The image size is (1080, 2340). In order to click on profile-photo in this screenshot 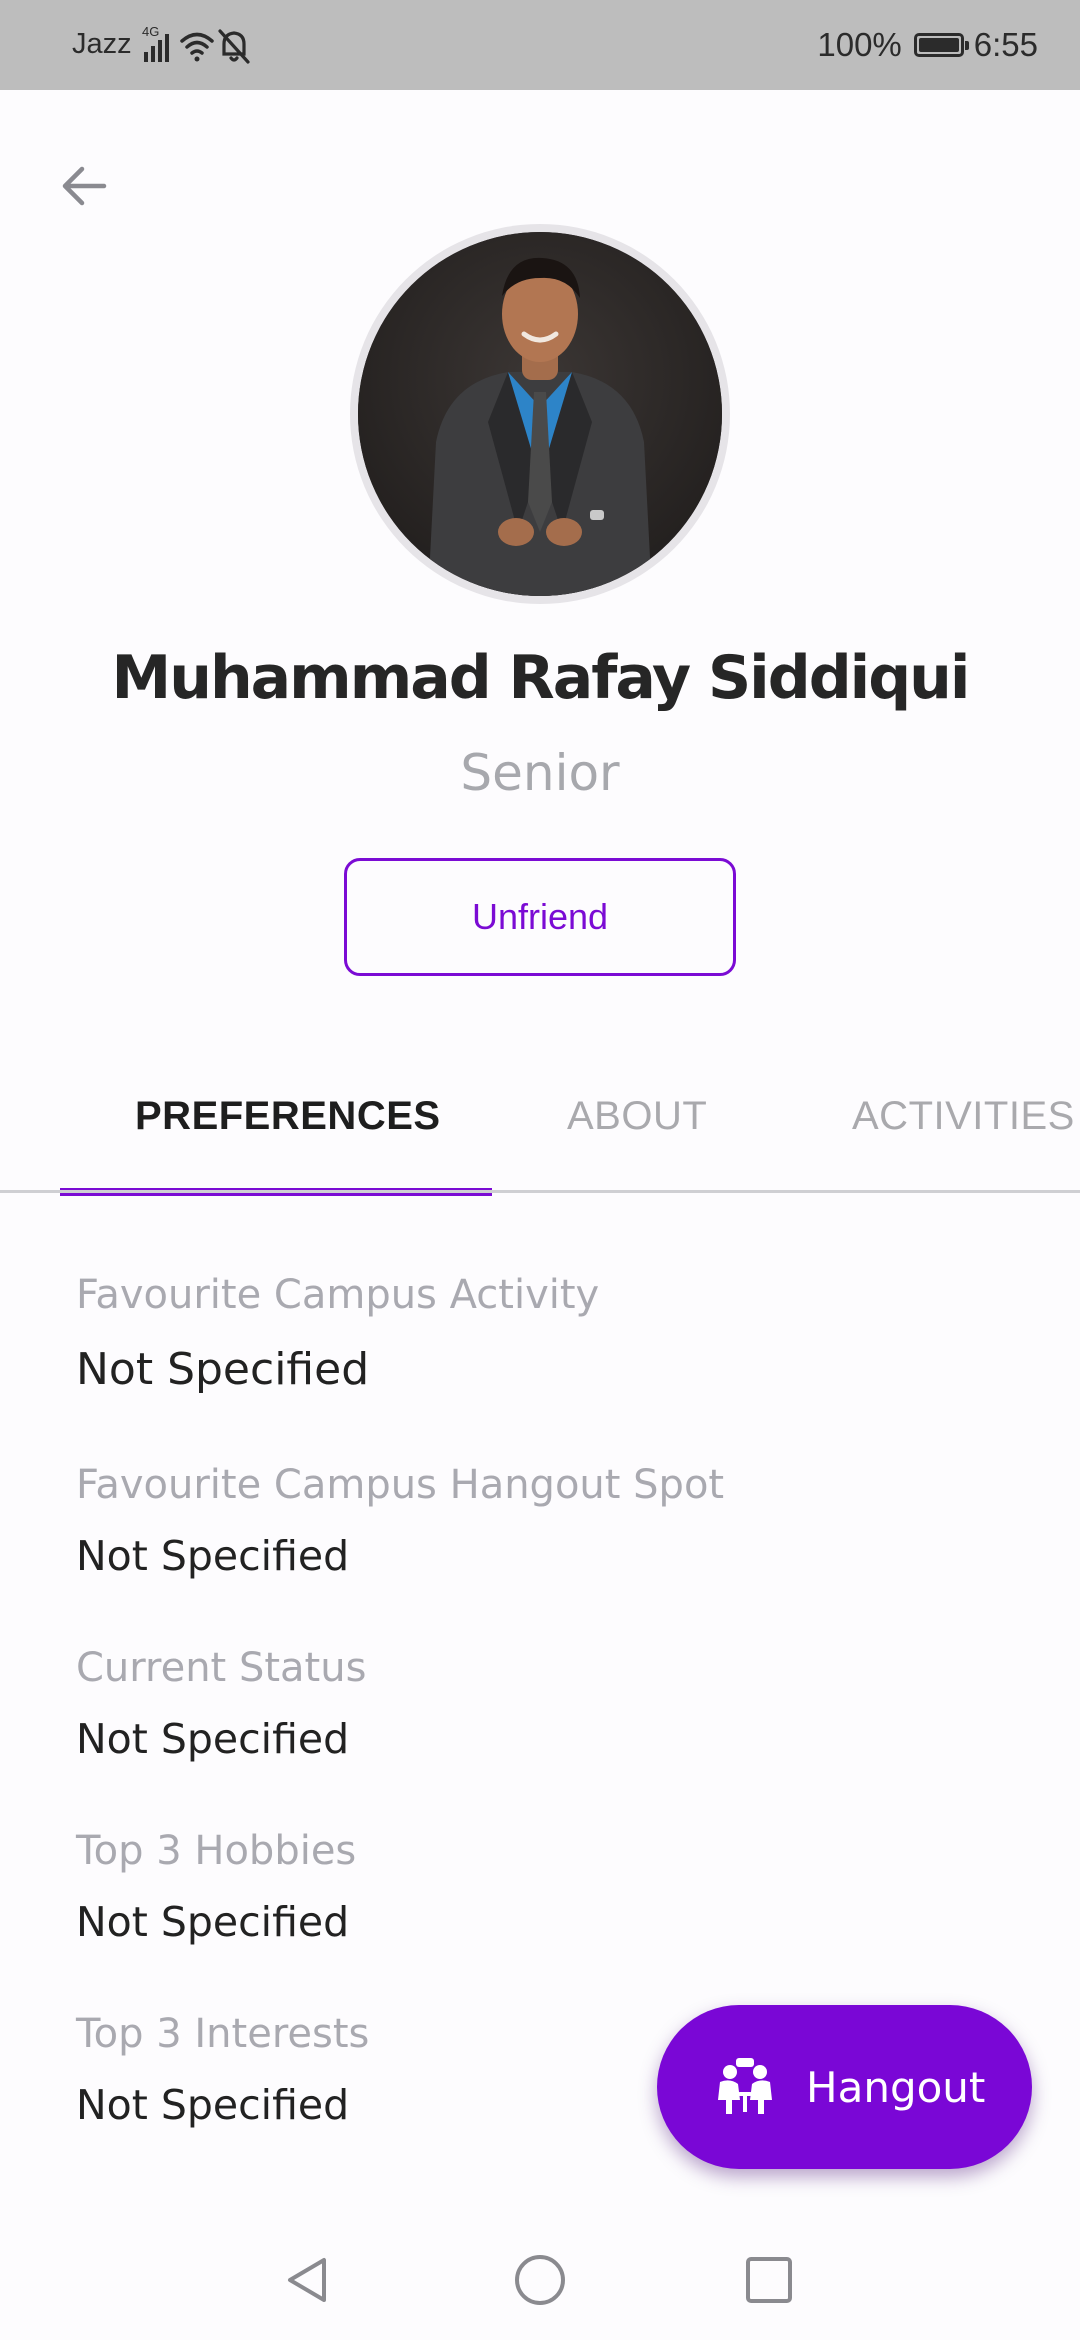, I will do `click(540, 414)`.